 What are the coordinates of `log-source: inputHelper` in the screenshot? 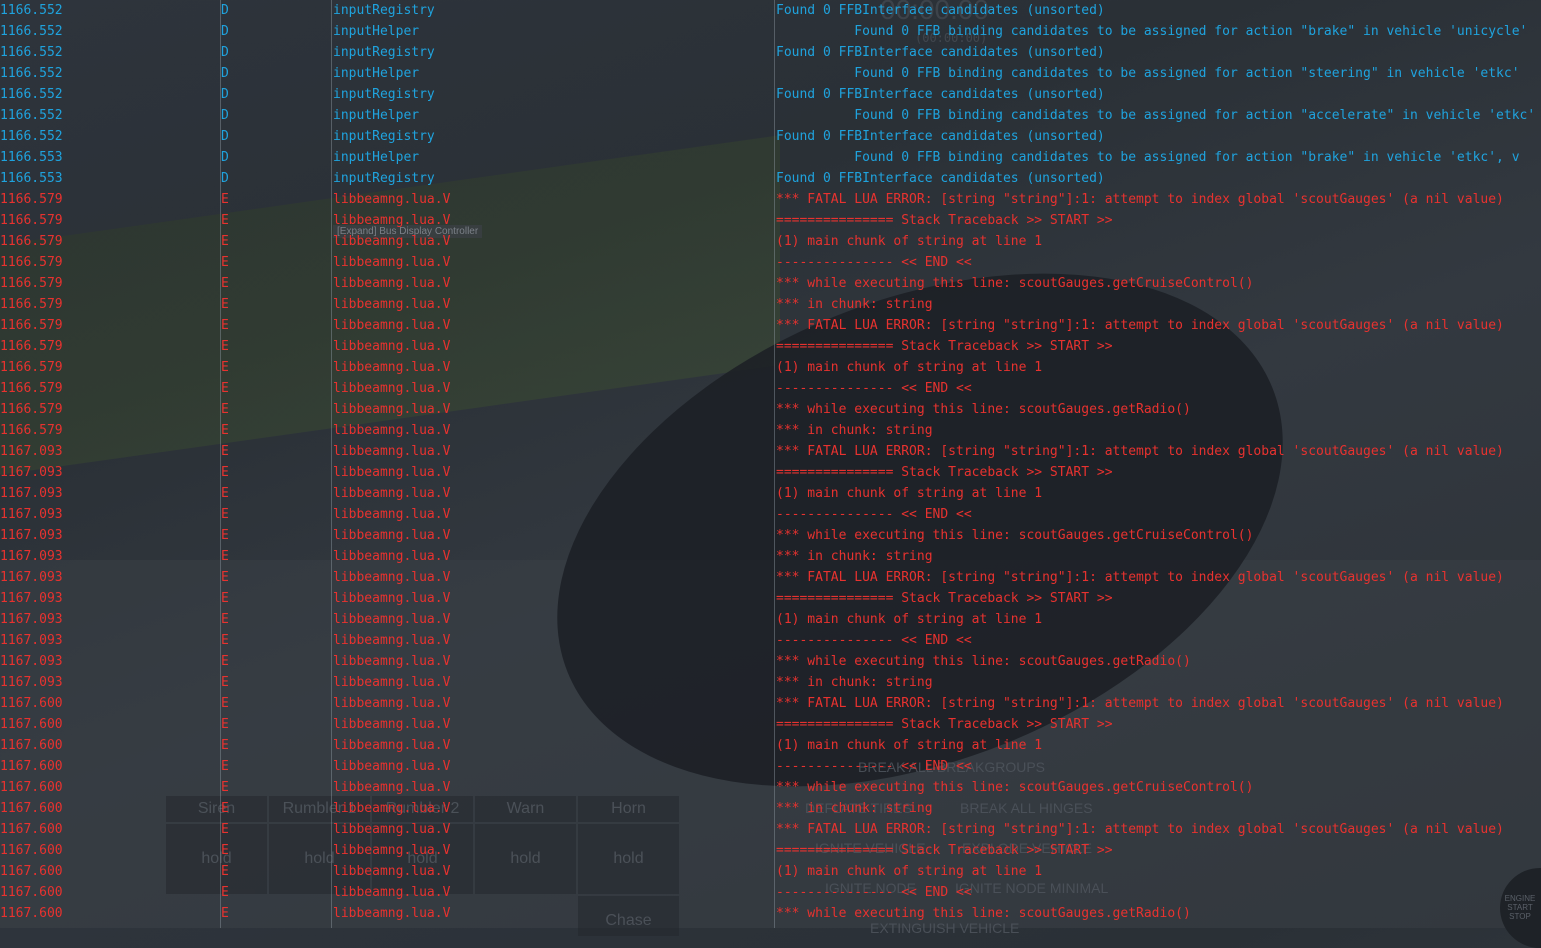 It's located at (376, 115).